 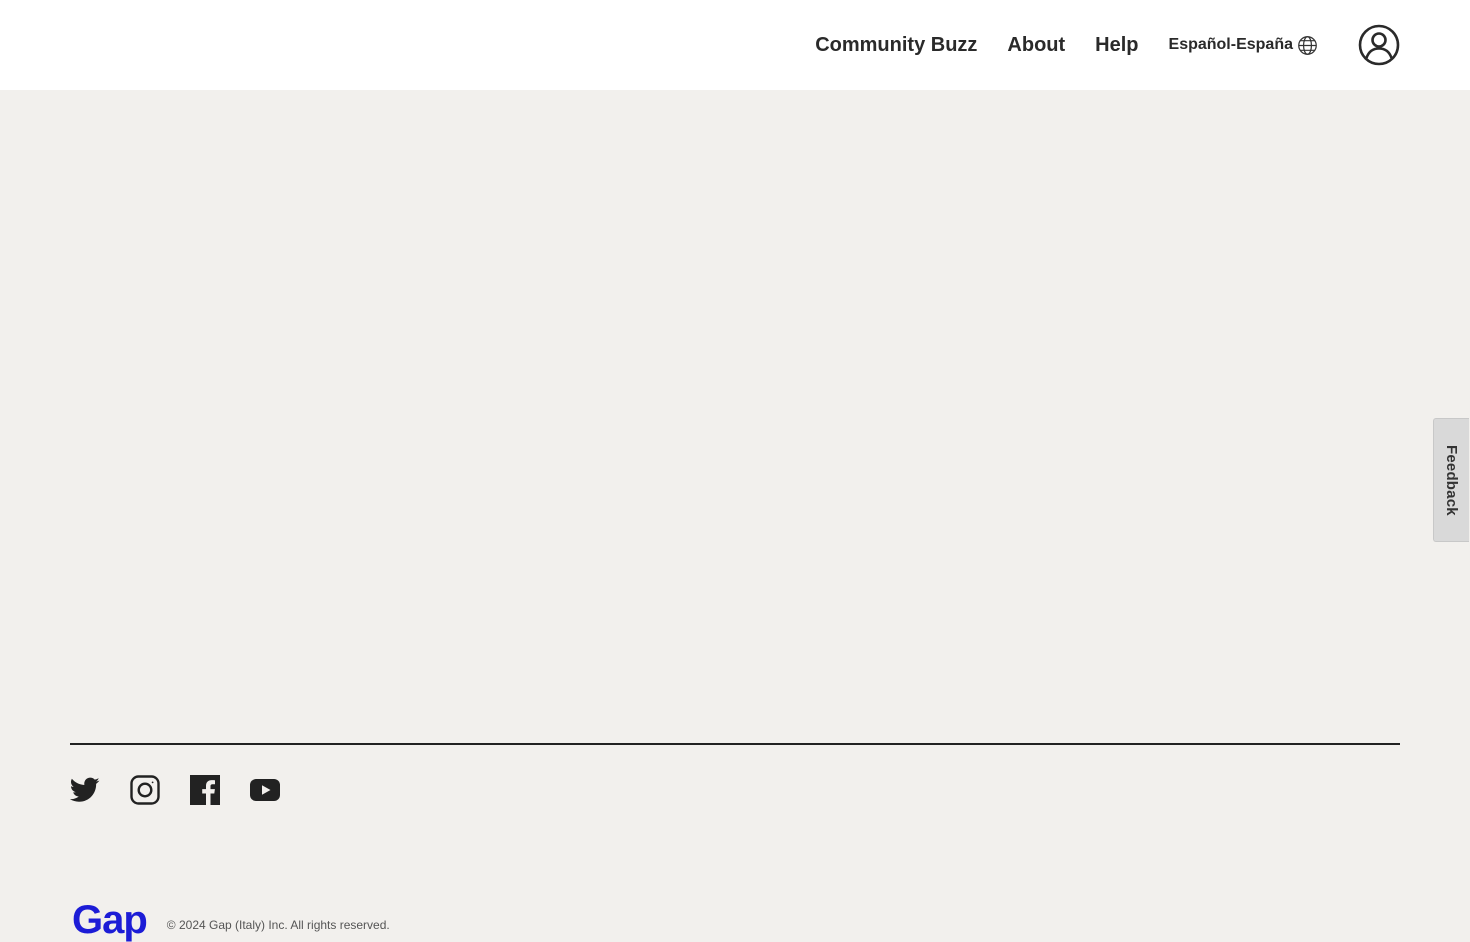 What do you see at coordinates (110, 920) in the screenshot?
I see `gap-logo: Gap` at bounding box center [110, 920].